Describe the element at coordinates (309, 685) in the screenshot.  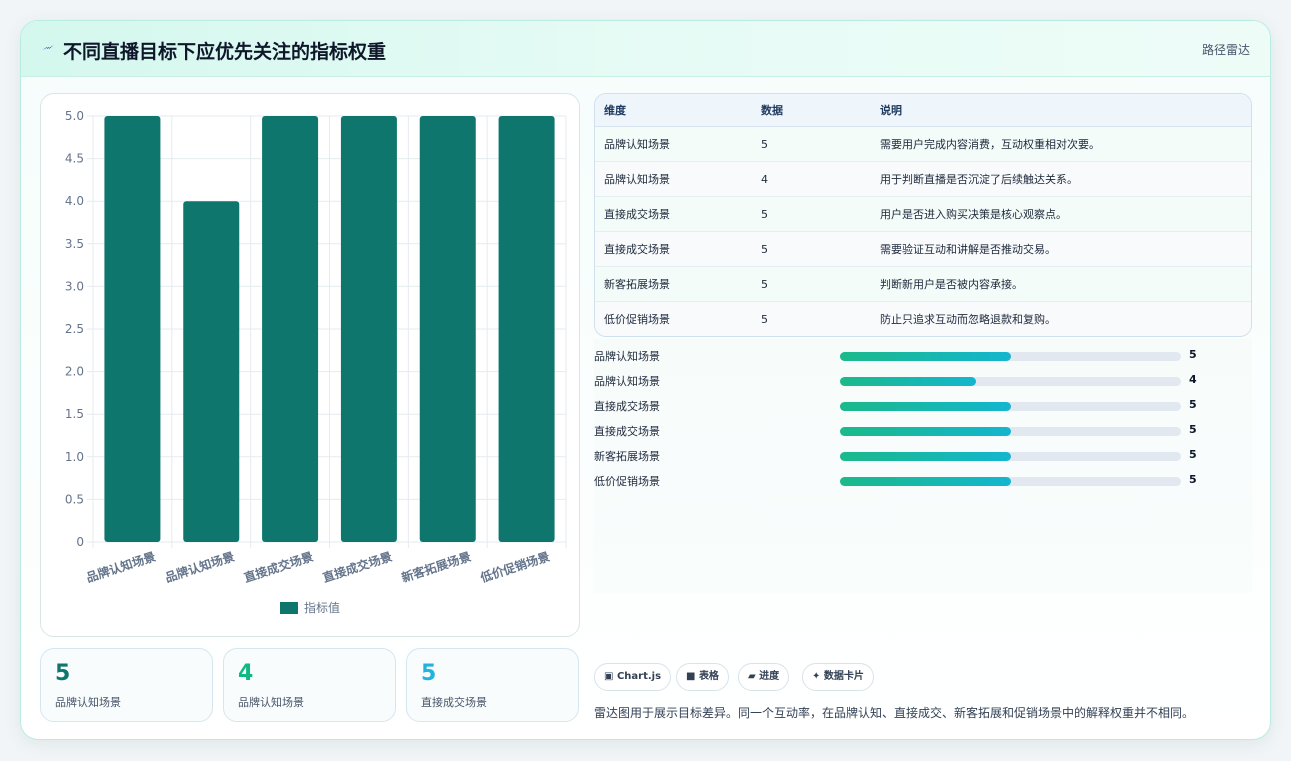
I see `stat-card-2: 4 品牌认知场景` at that location.